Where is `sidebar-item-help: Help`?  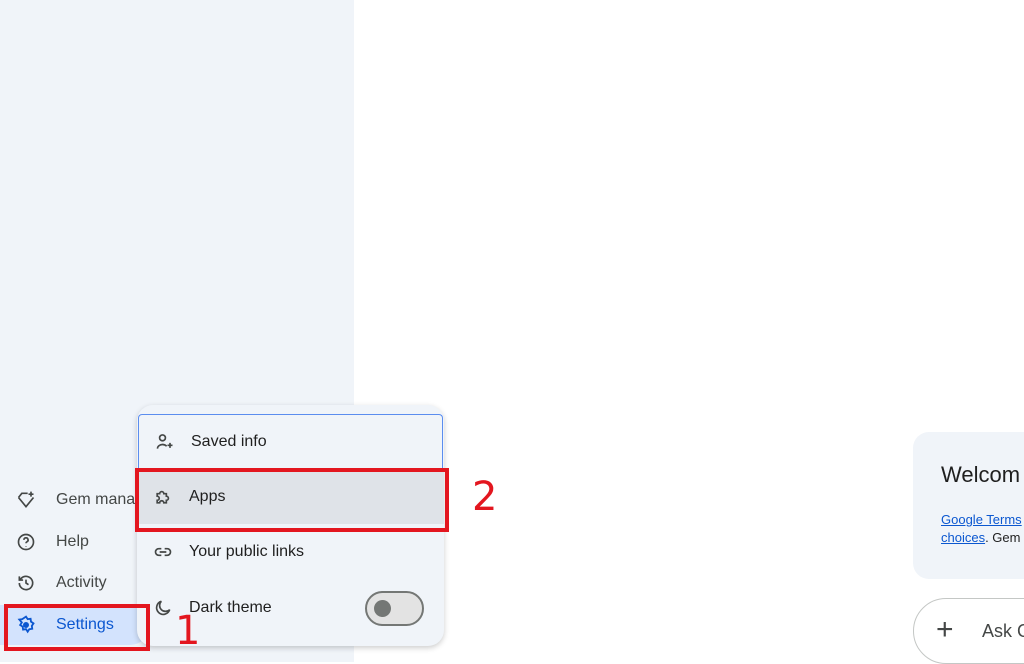 sidebar-item-help: Help is located at coordinates (75, 542).